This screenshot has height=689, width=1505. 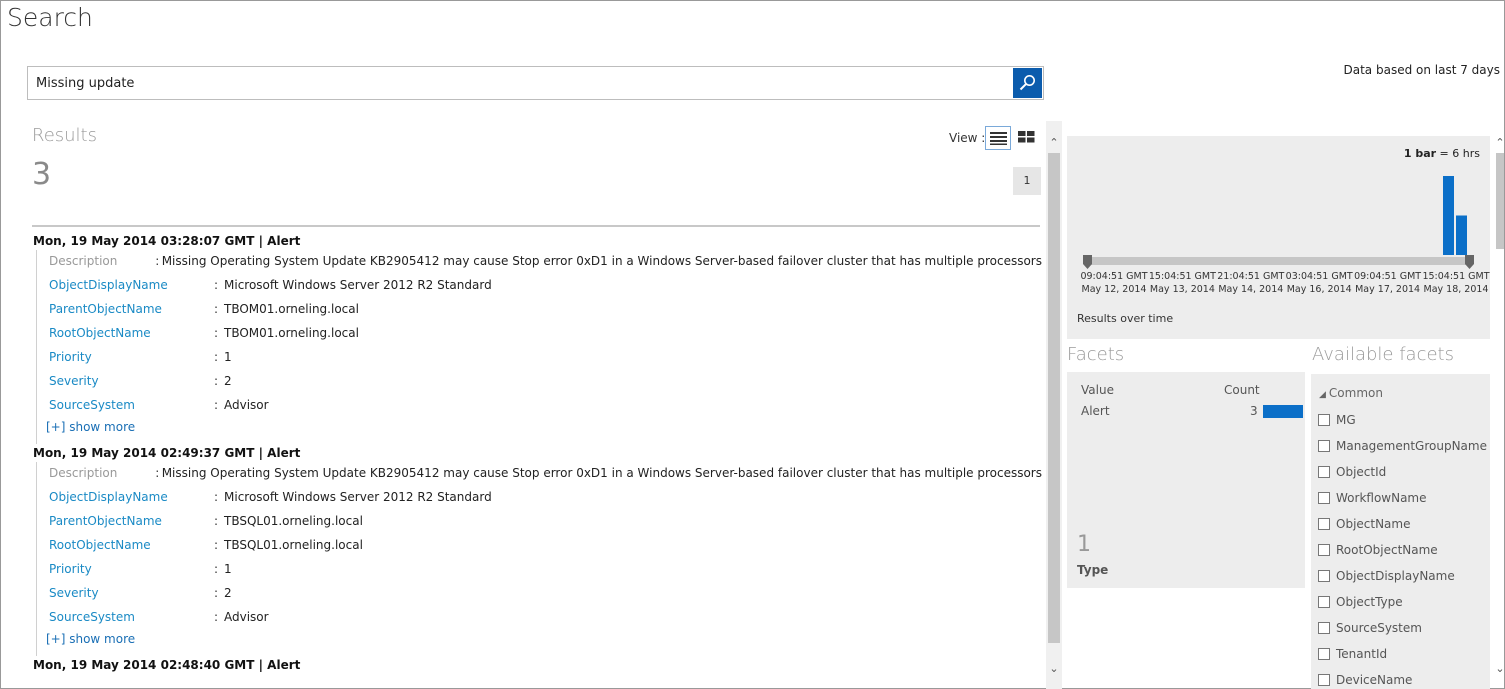 I want to click on side-scroll-up-icon: ⌃, so click(x=1499, y=143).